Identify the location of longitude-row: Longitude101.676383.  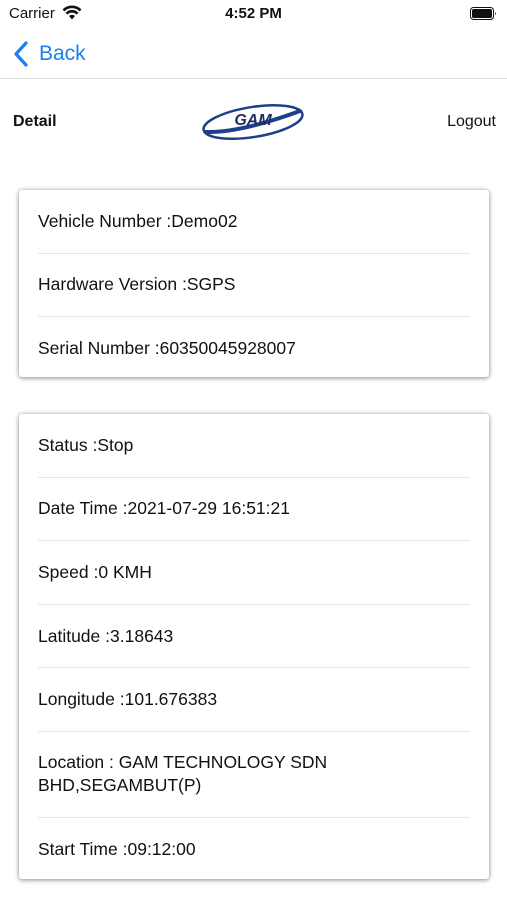
(254, 700).